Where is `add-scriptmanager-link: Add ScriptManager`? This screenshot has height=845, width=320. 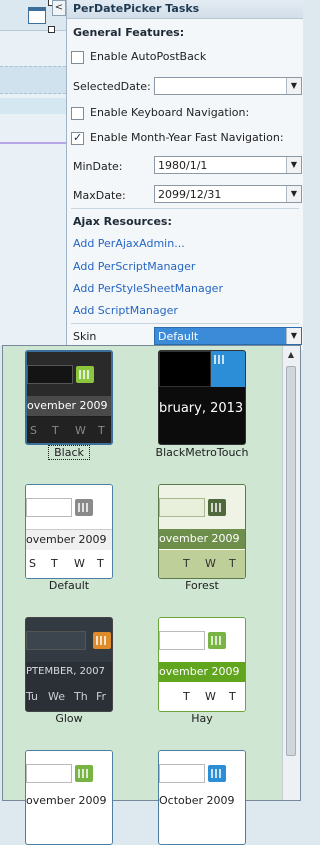 add-scriptmanager-link: Add ScriptManager is located at coordinates (125, 310).